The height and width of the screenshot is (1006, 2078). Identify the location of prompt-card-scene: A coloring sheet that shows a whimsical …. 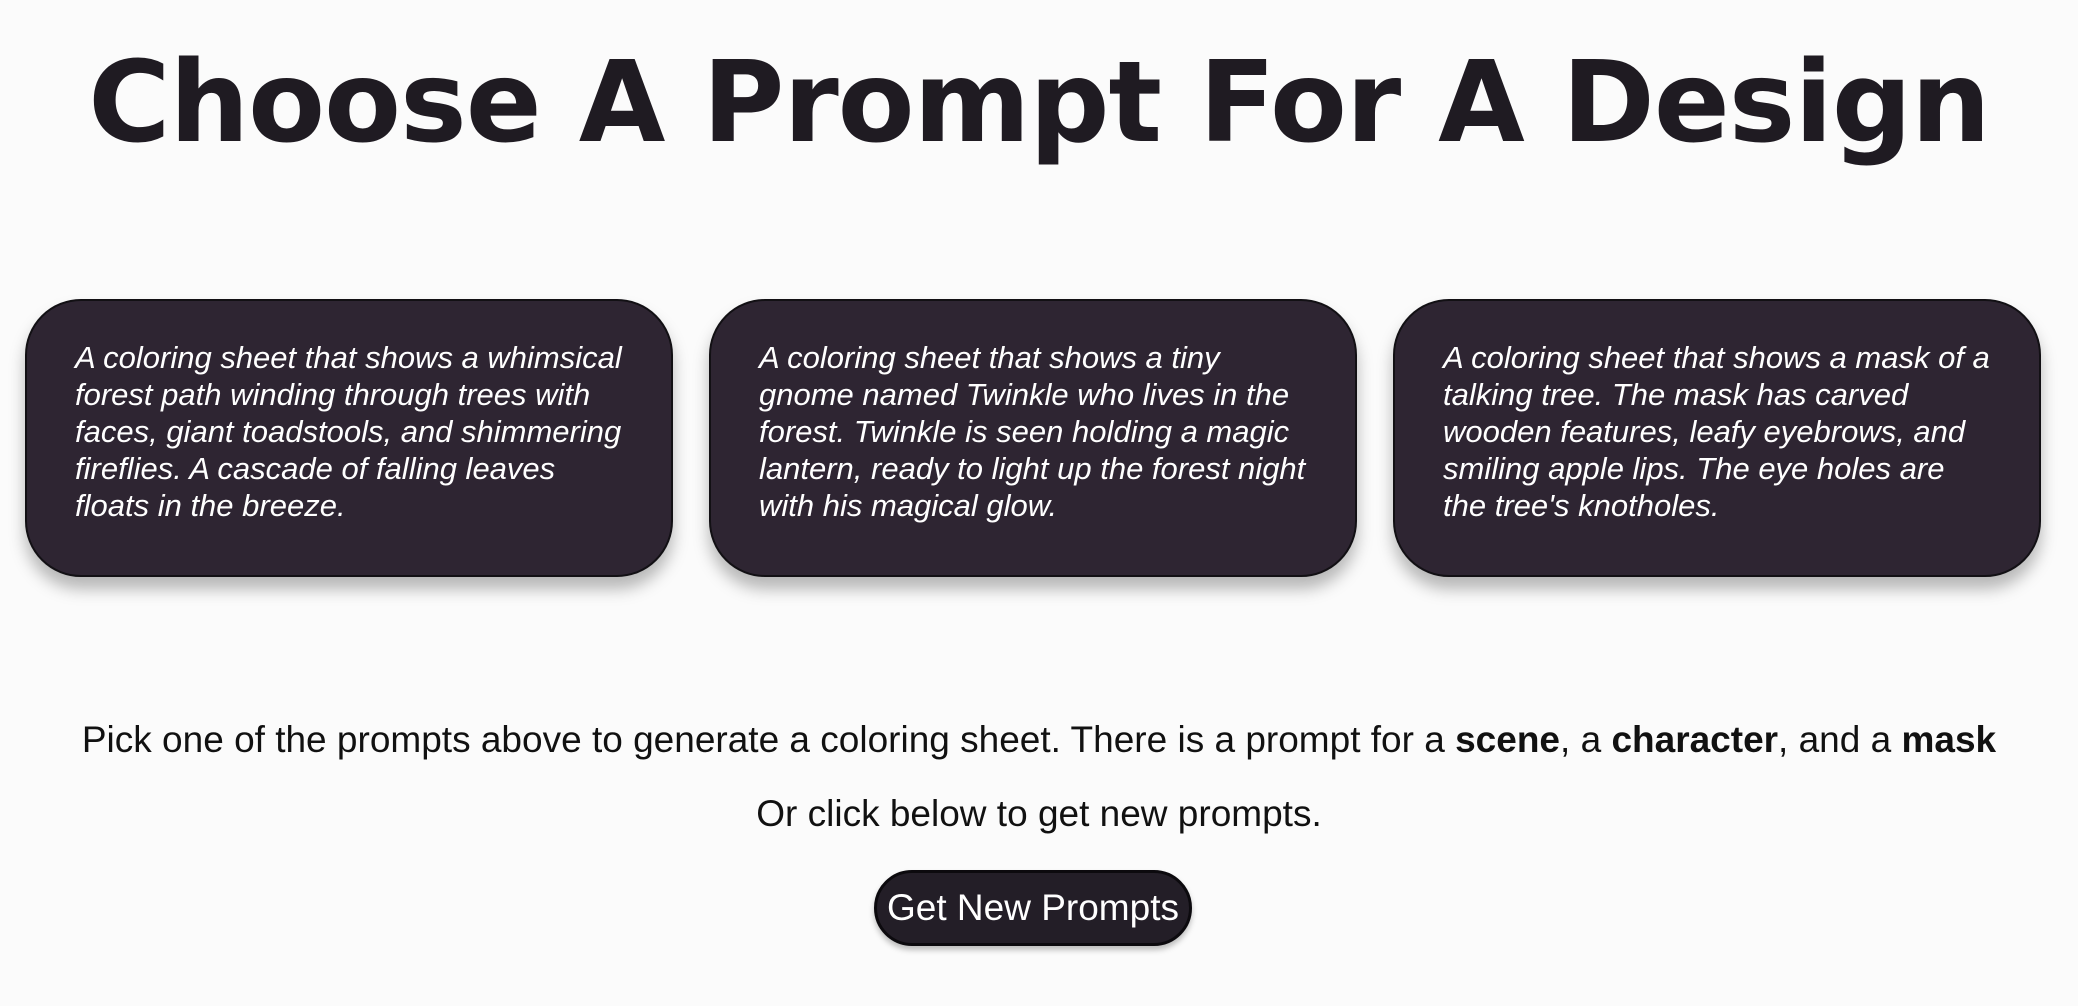
(349, 438).